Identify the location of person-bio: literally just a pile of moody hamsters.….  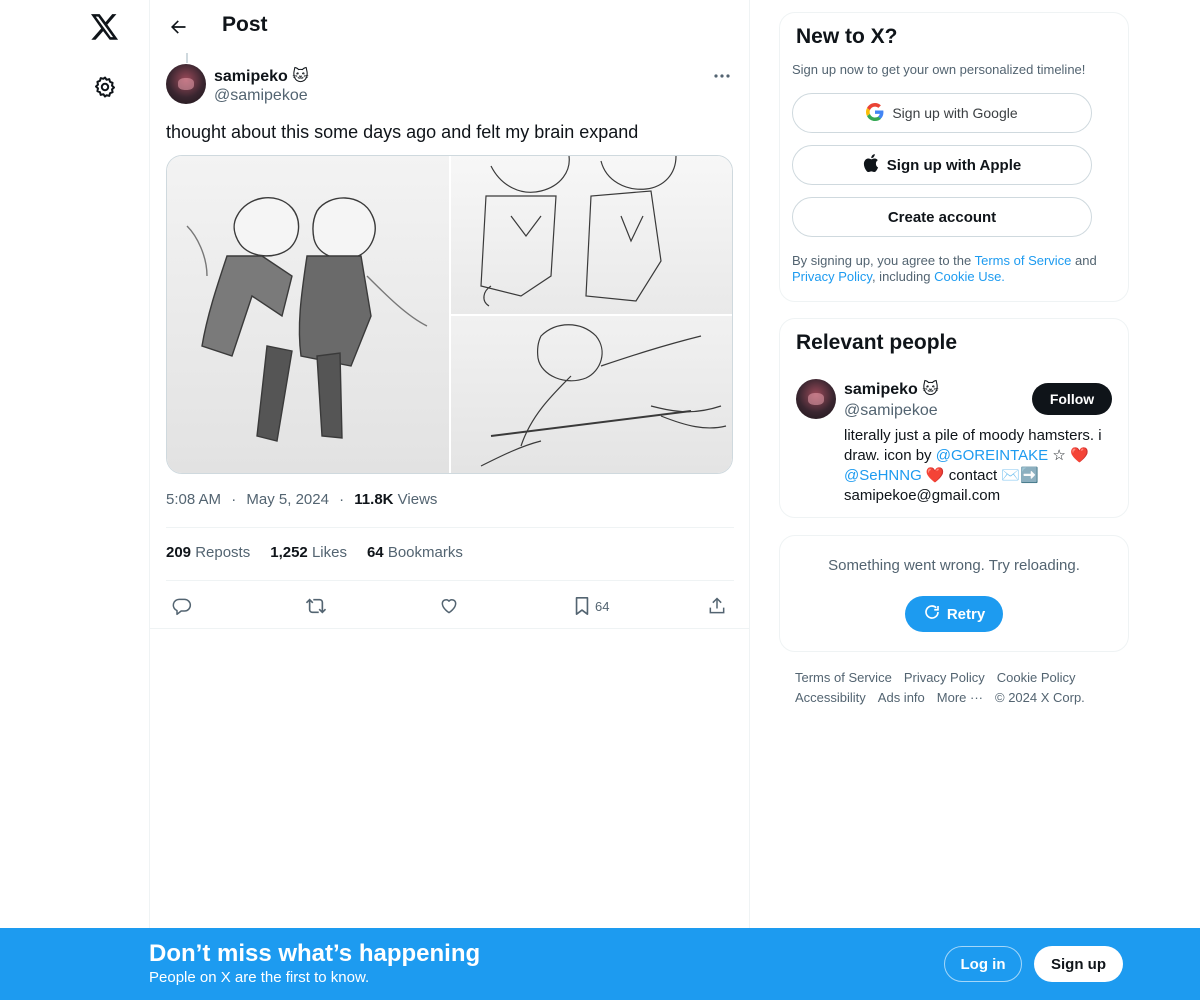
(980, 466).